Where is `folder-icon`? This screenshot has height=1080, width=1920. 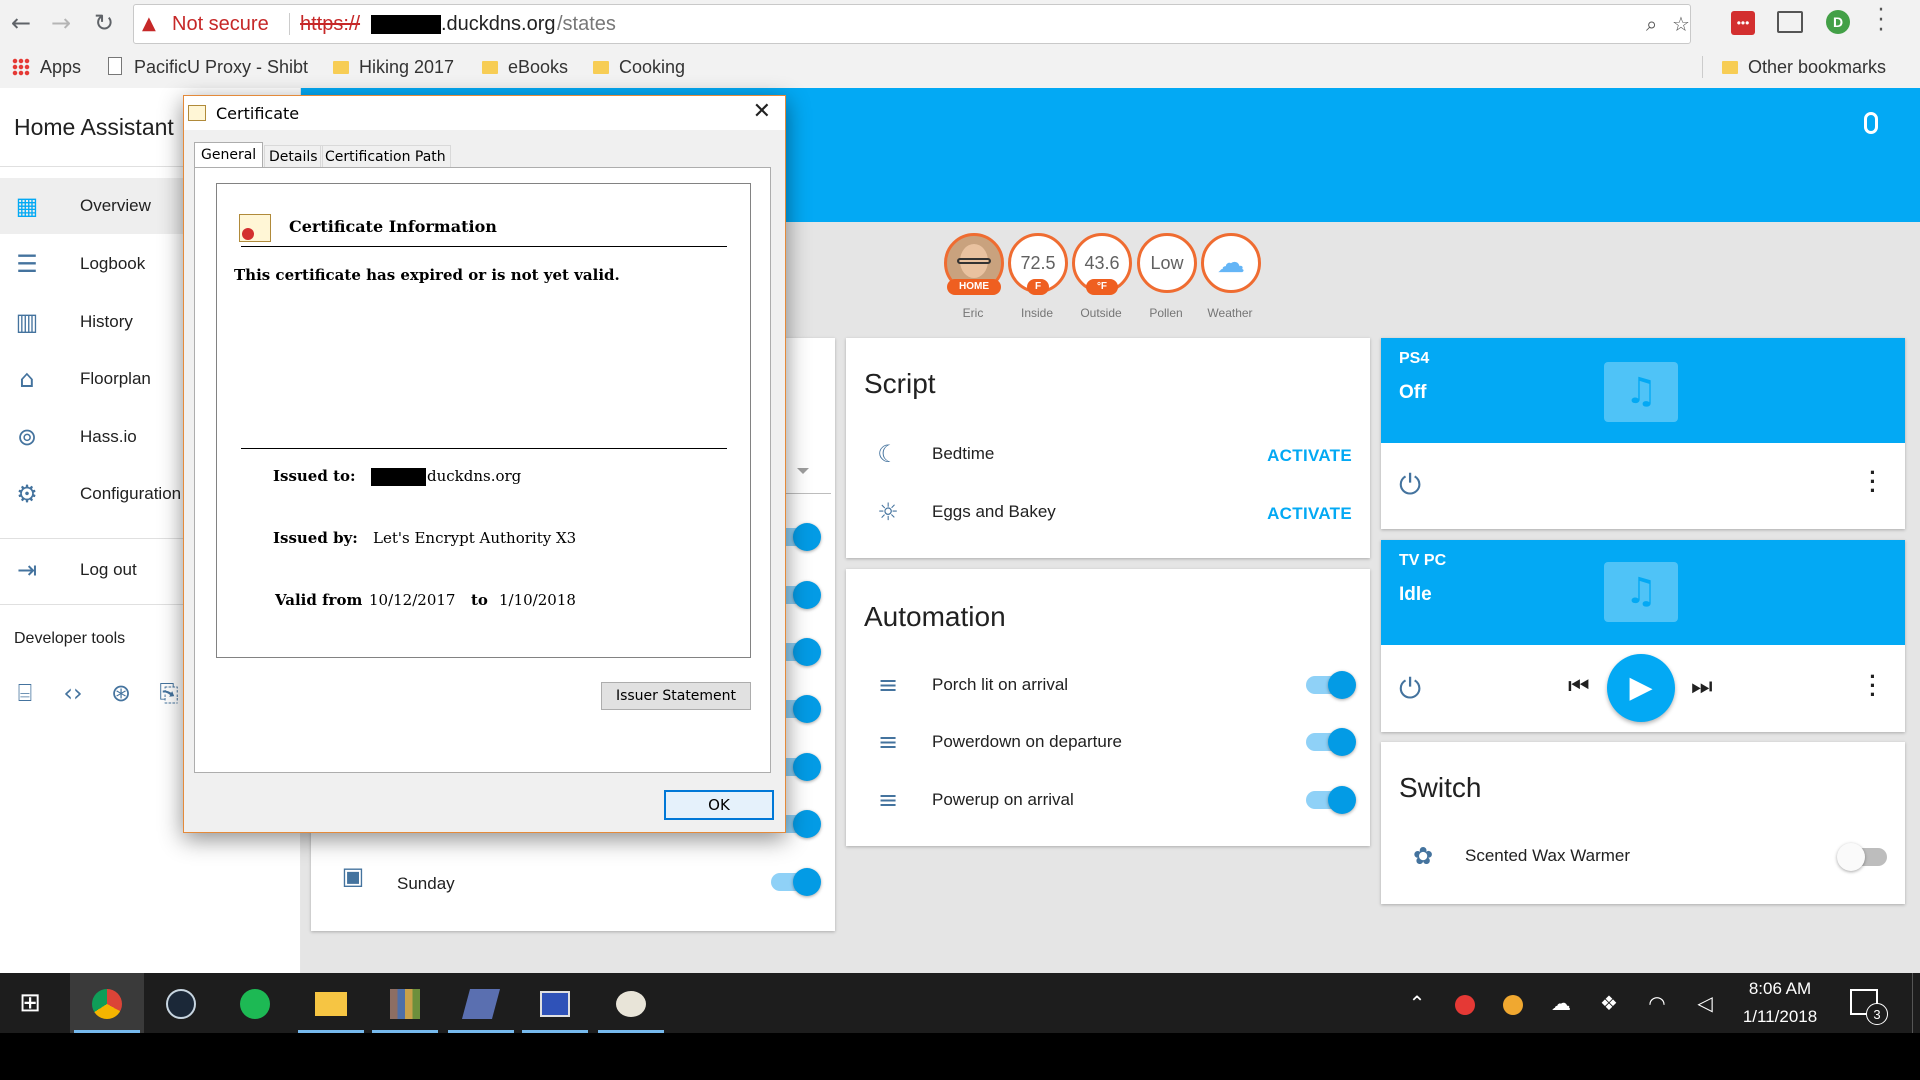
folder-icon is located at coordinates (601, 67).